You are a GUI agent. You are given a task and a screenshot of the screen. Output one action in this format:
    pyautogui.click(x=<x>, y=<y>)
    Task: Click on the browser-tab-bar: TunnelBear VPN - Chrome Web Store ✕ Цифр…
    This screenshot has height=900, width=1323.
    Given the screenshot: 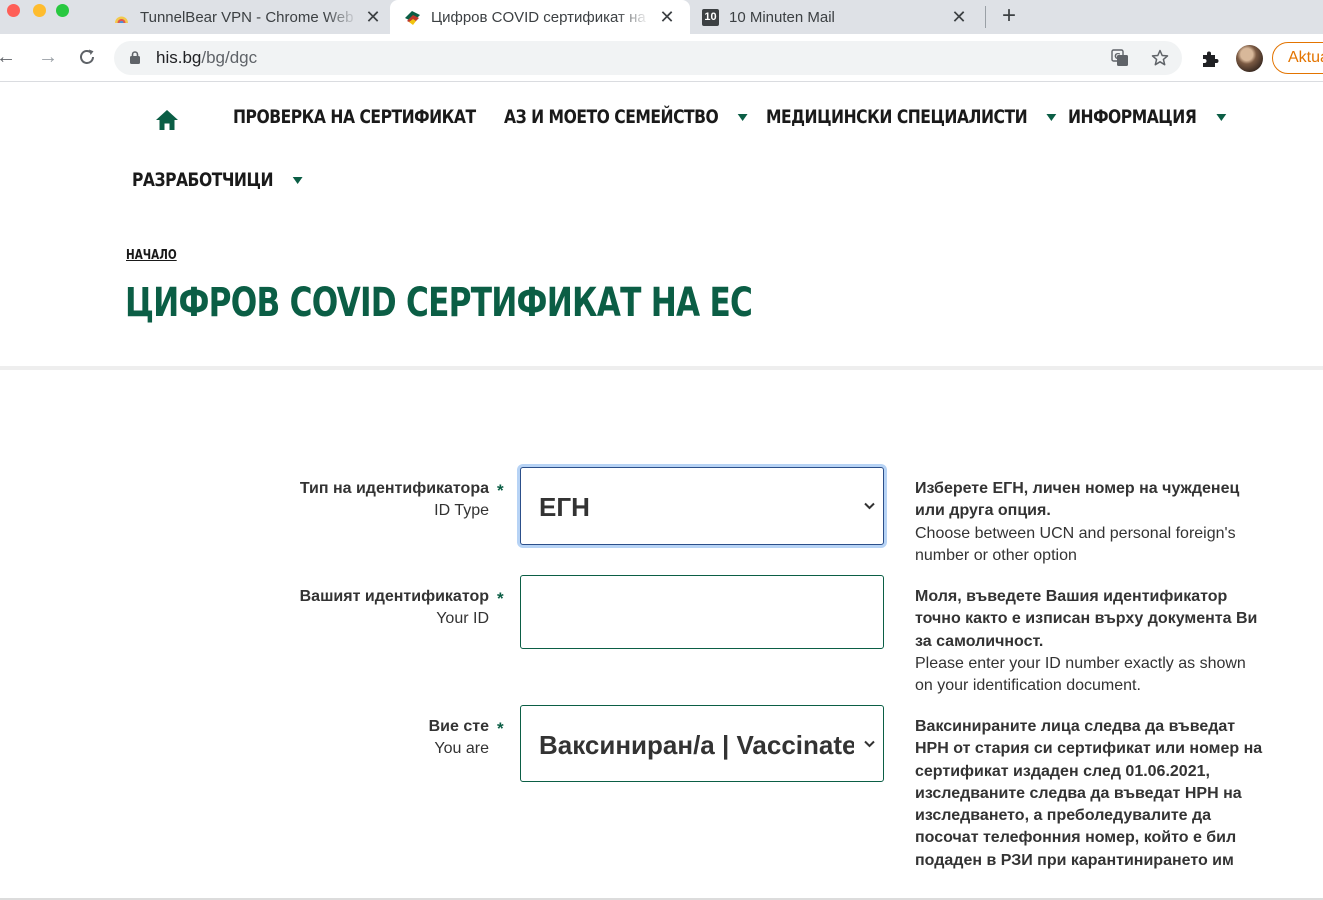 What is the action you would take?
    pyautogui.click(x=661, y=17)
    